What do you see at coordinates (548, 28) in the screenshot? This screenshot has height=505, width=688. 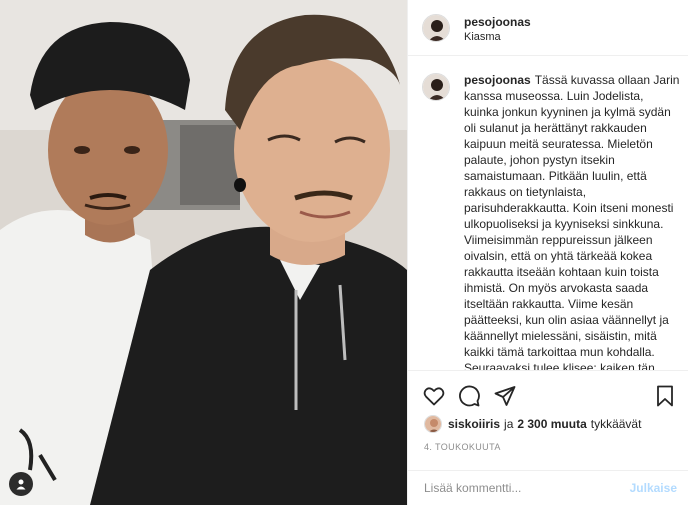 I see `post-header: pesojoonas Kiasma` at bounding box center [548, 28].